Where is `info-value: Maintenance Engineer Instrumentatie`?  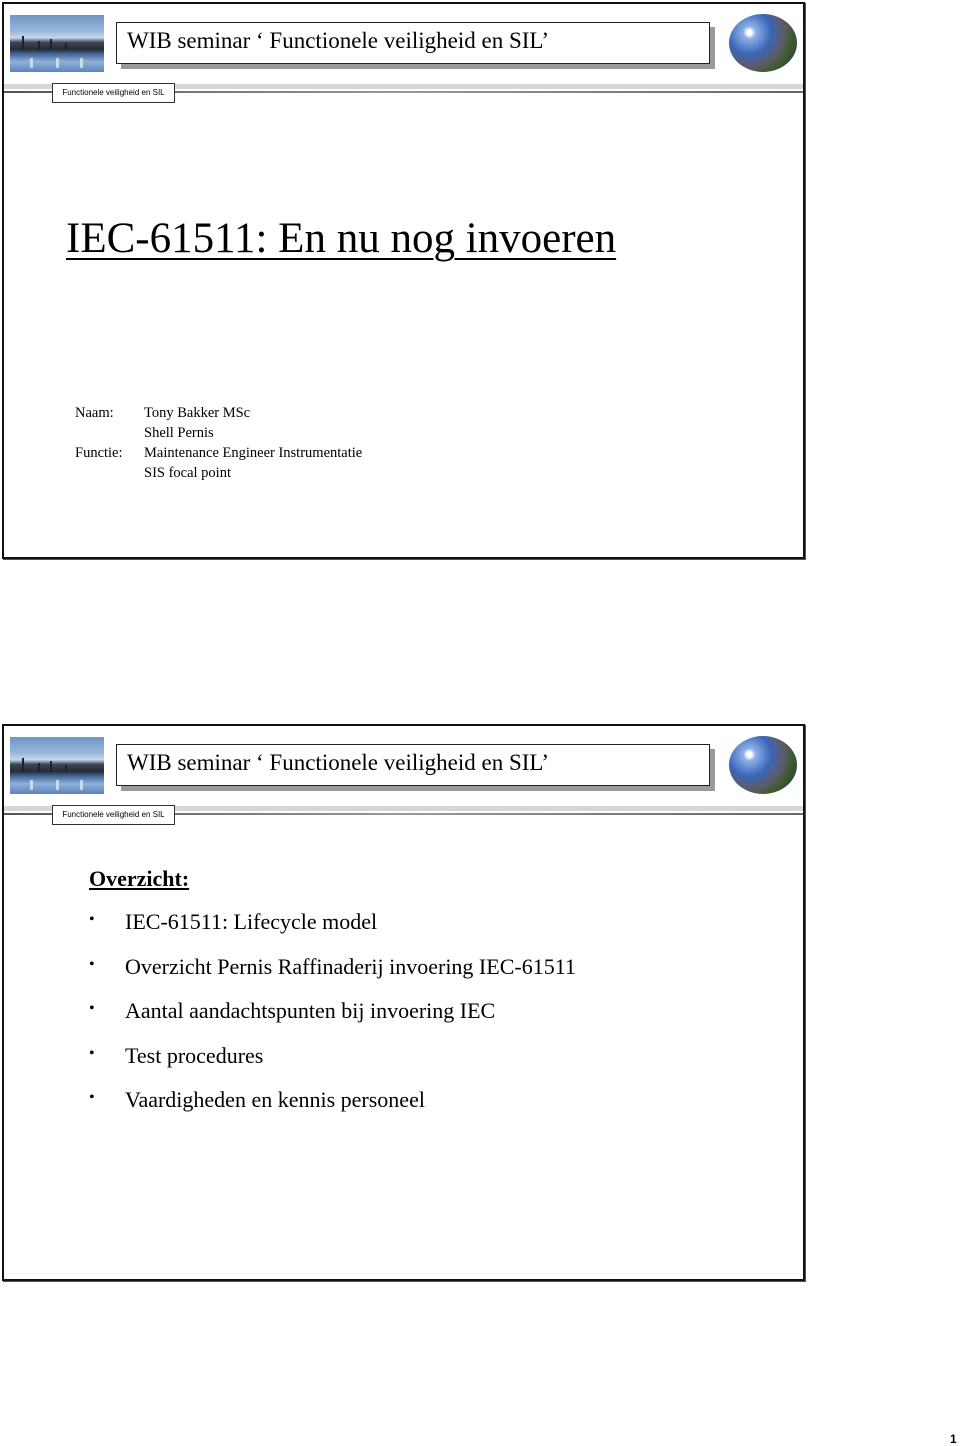
info-value: Maintenance Engineer Instrumentatie is located at coordinates (253, 453).